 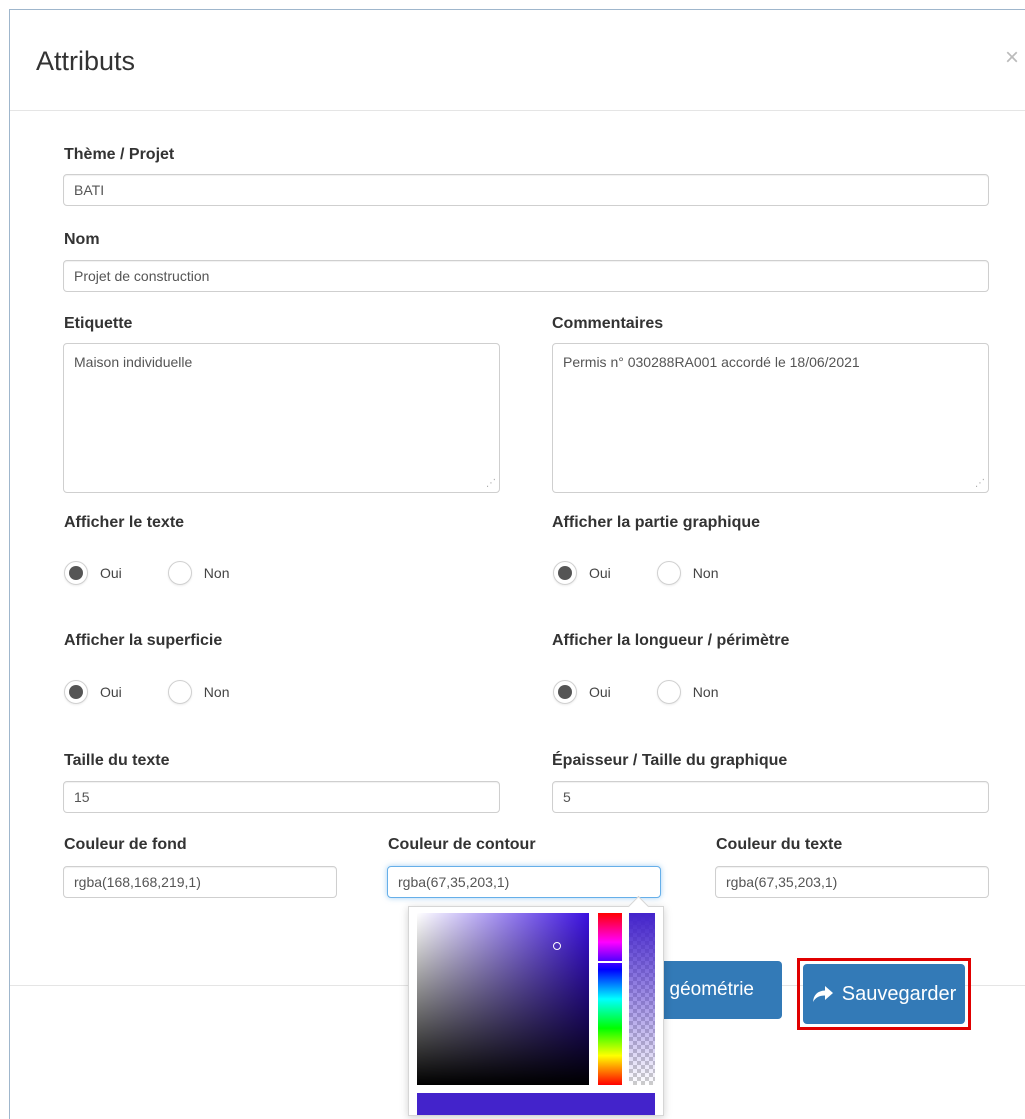 What do you see at coordinates (517, 60) in the screenshot?
I see `modal-header: Attributs ×` at bounding box center [517, 60].